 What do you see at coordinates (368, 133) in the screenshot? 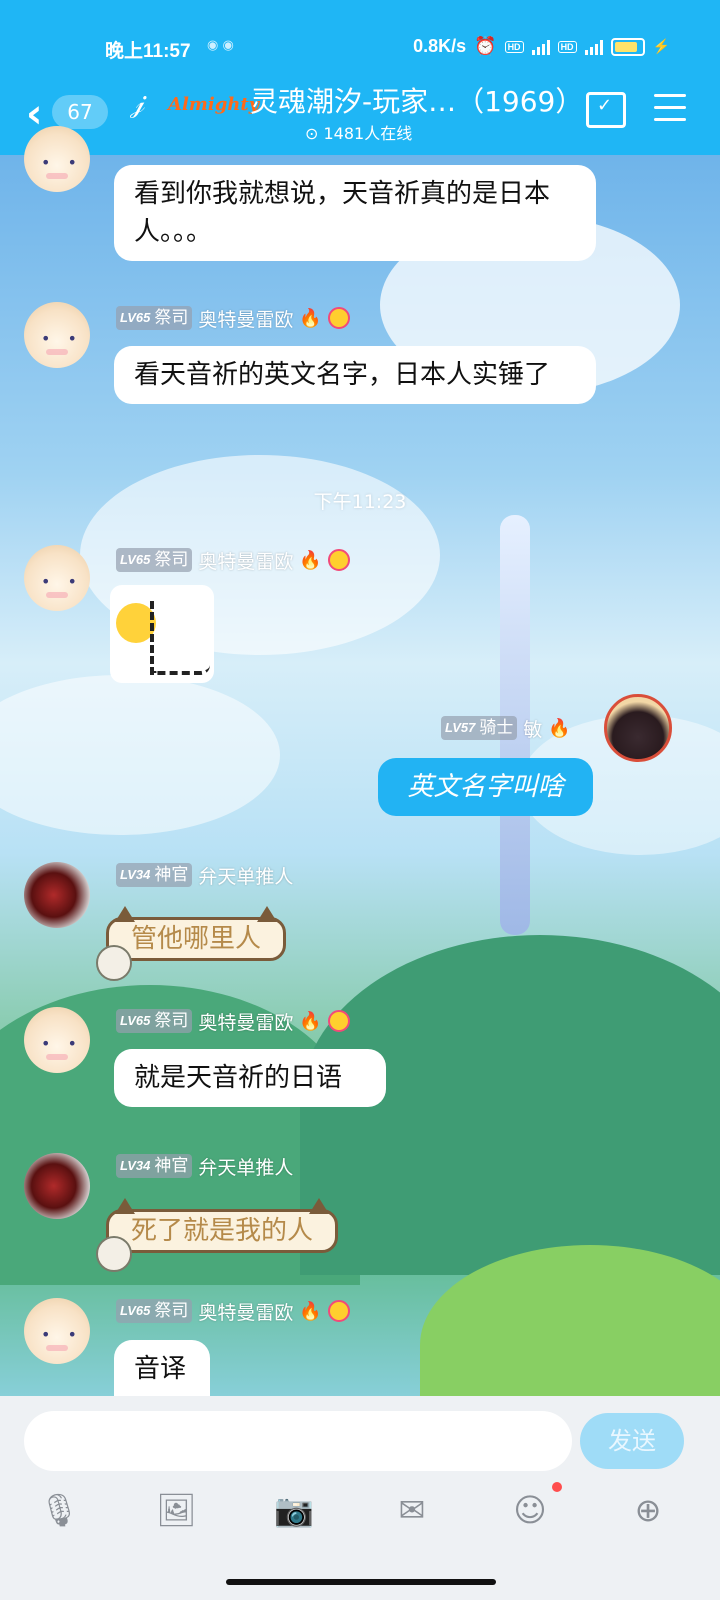
I see `online-count-text: 1481人在线` at bounding box center [368, 133].